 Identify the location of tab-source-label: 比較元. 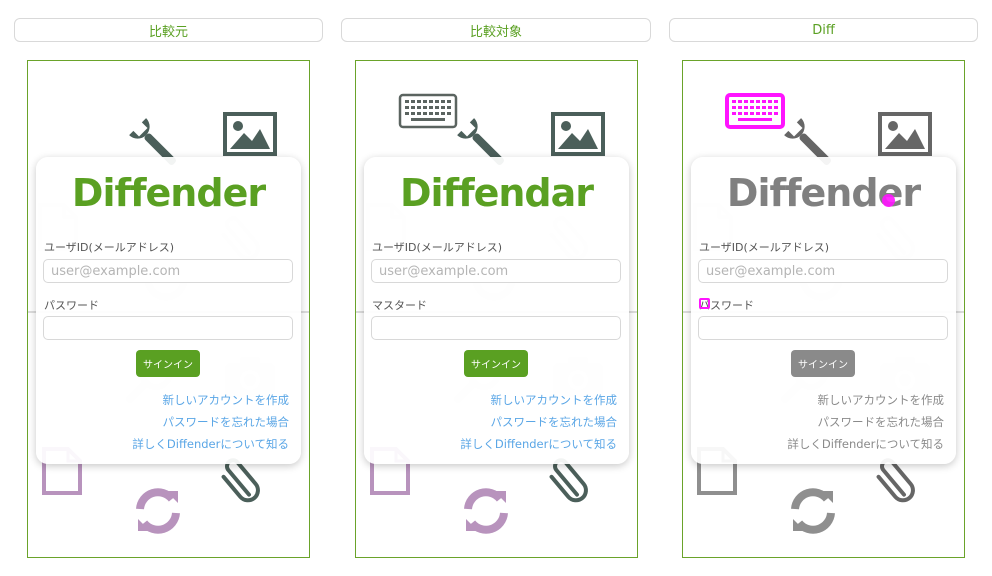
(168, 32).